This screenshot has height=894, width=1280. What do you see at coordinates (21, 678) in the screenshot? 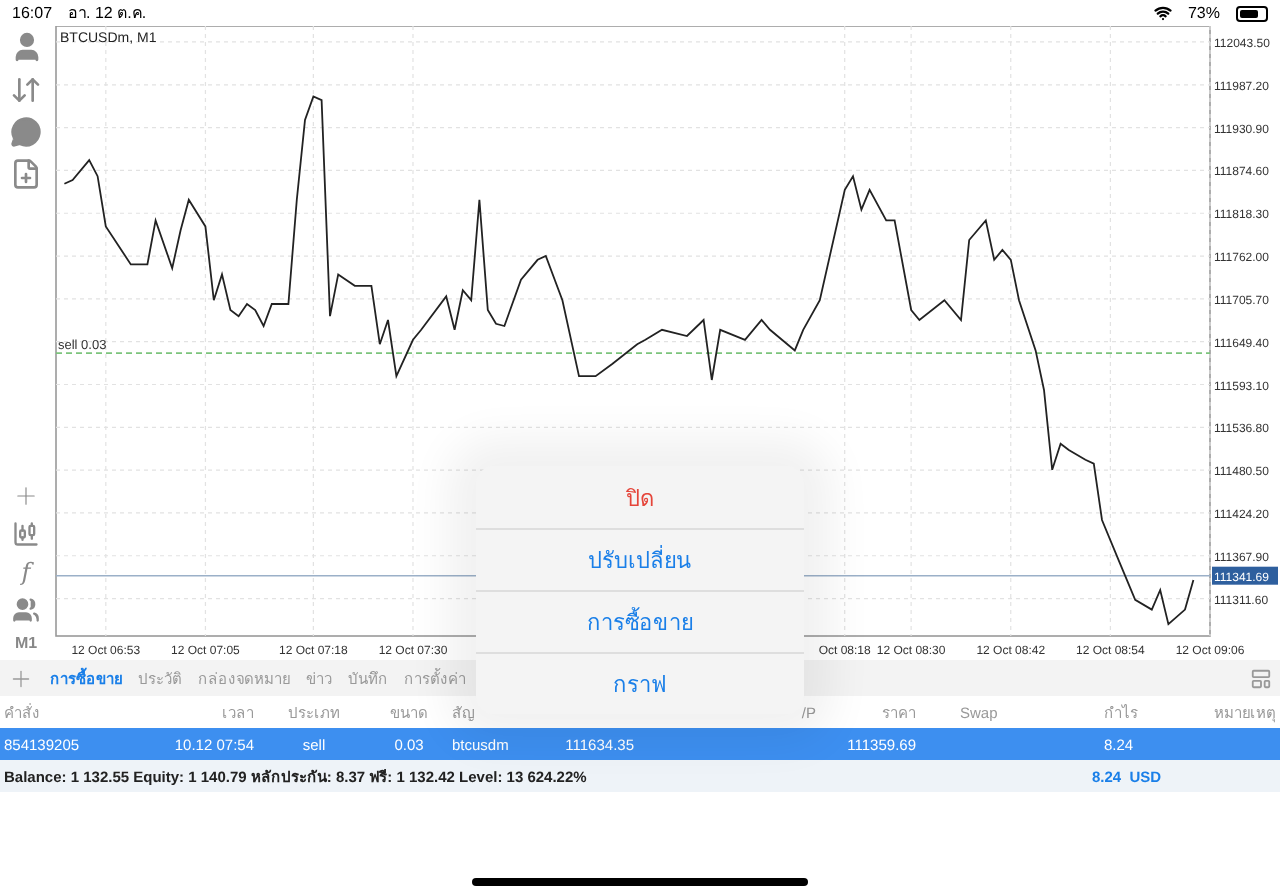
I see `add-icon` at bounding box center [21, 678].